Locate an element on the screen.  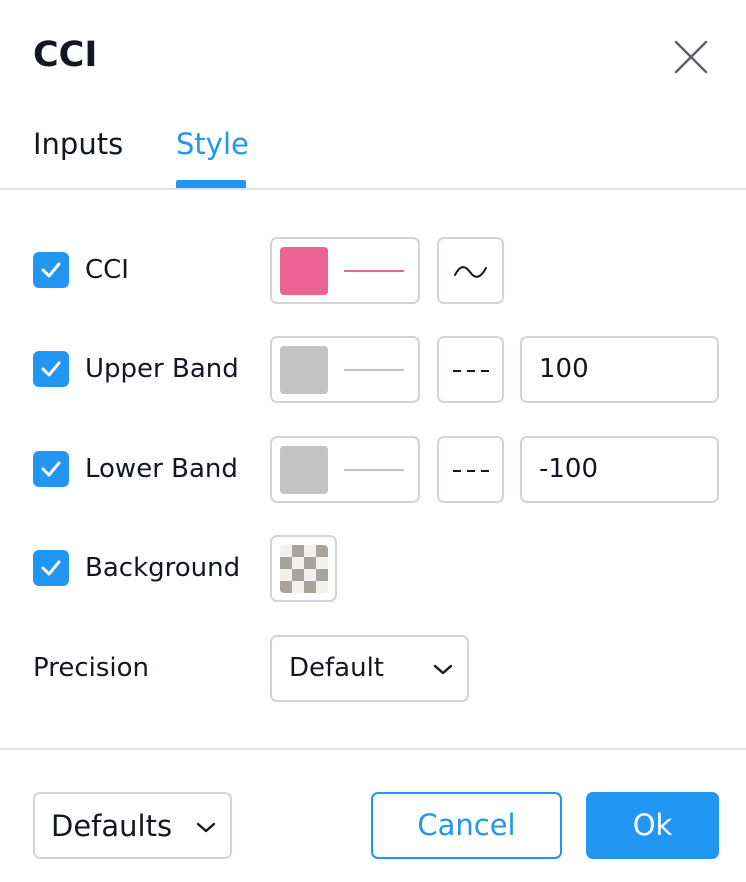
upper-band-label: Upper Band is located at coordinates (162, 369).